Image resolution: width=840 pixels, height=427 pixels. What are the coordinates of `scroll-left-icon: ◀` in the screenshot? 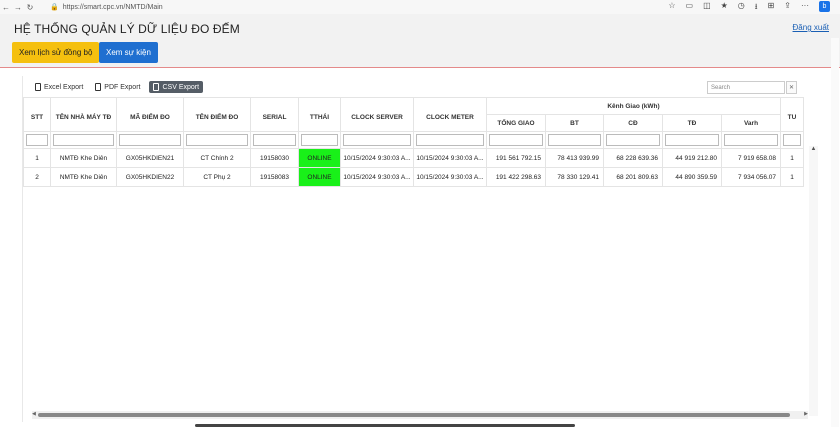 It's located at (34, 414).